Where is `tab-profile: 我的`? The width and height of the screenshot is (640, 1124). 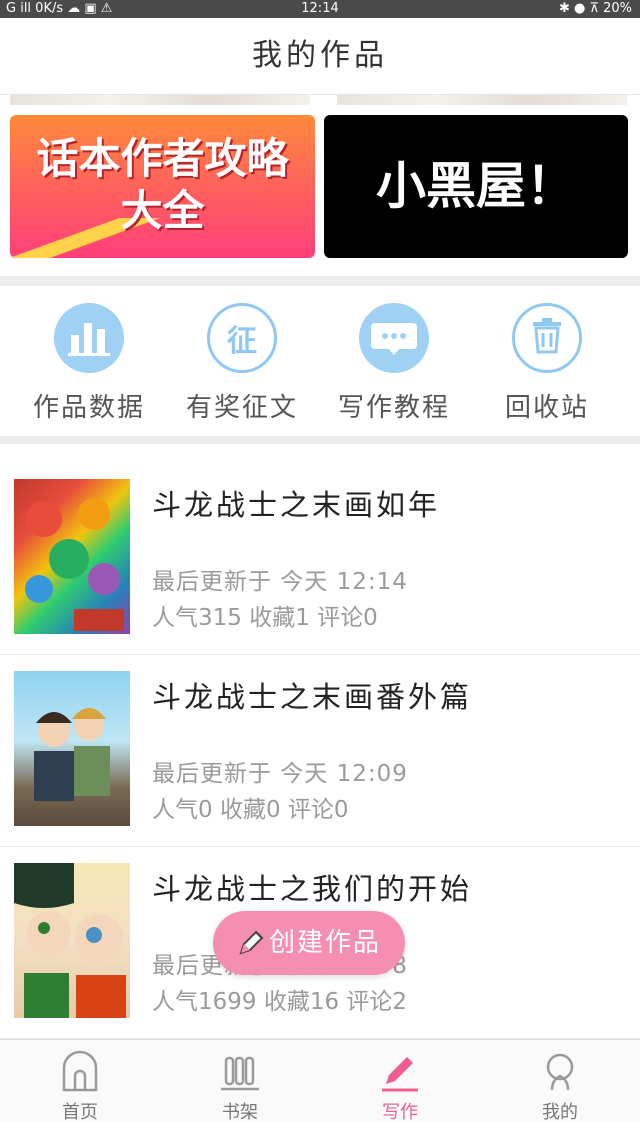
tab-profile: 我的 is located at coordinates (560, 1081).